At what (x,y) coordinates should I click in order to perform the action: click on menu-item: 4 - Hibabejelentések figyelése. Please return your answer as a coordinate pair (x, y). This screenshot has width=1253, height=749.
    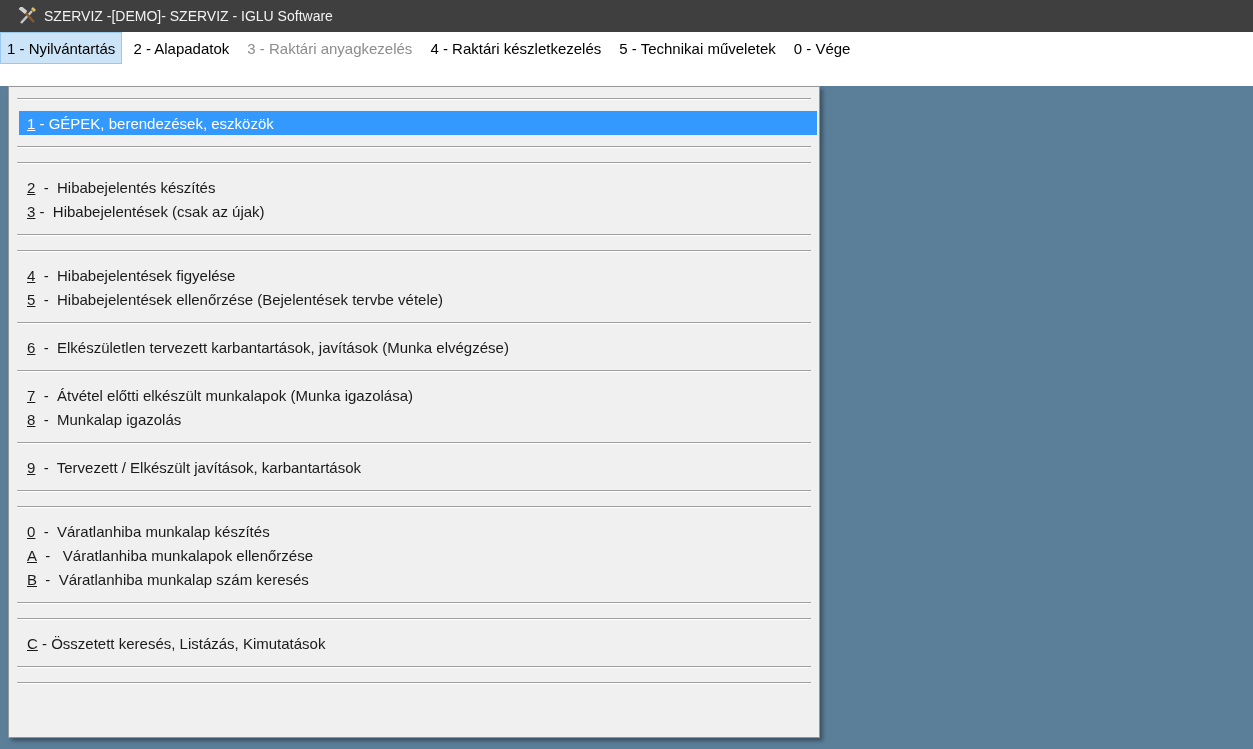
    Looking at the image, I should click on (414, 275).